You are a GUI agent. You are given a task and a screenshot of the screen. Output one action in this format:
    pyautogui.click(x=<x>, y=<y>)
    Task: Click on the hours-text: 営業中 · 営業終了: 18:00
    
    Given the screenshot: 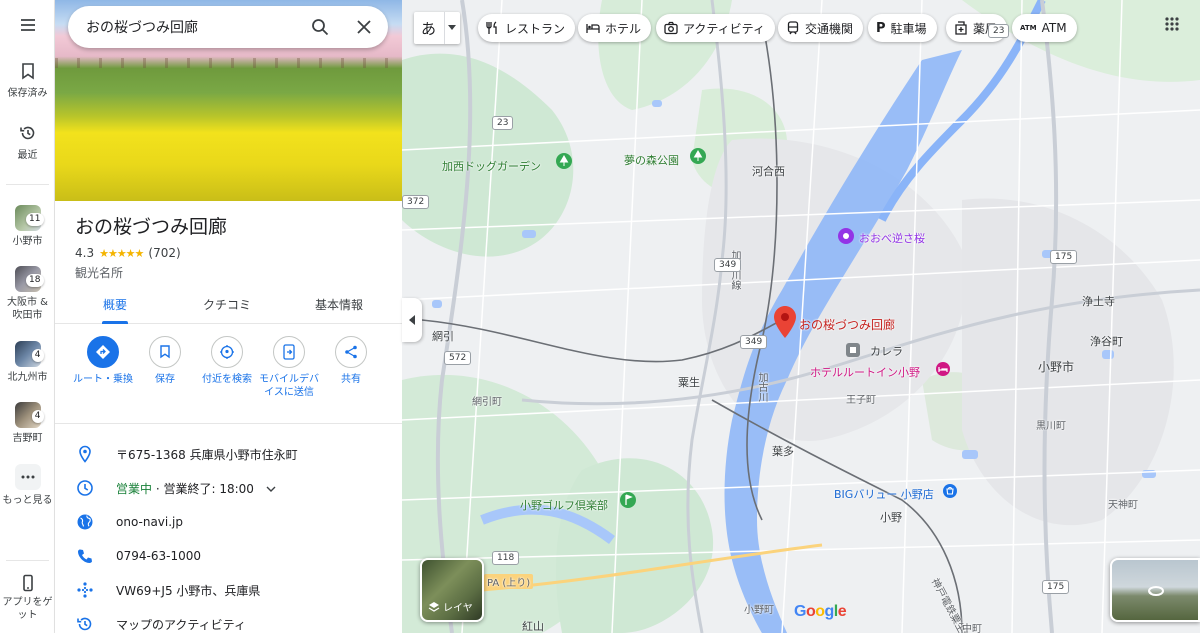 What is the action you would take?
    pyautogui.click(x=196, y=488)
    